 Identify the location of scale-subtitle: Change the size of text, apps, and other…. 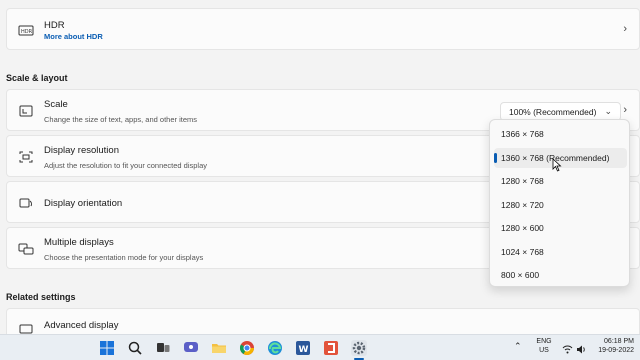
(121, 119).